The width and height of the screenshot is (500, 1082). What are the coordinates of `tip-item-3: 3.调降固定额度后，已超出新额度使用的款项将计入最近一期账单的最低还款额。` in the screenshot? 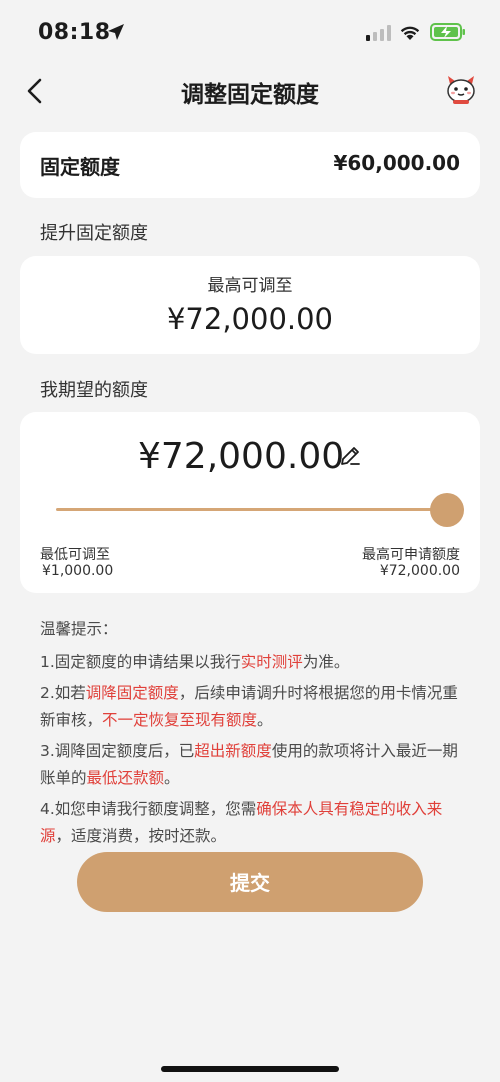 It's located at (249, 764).